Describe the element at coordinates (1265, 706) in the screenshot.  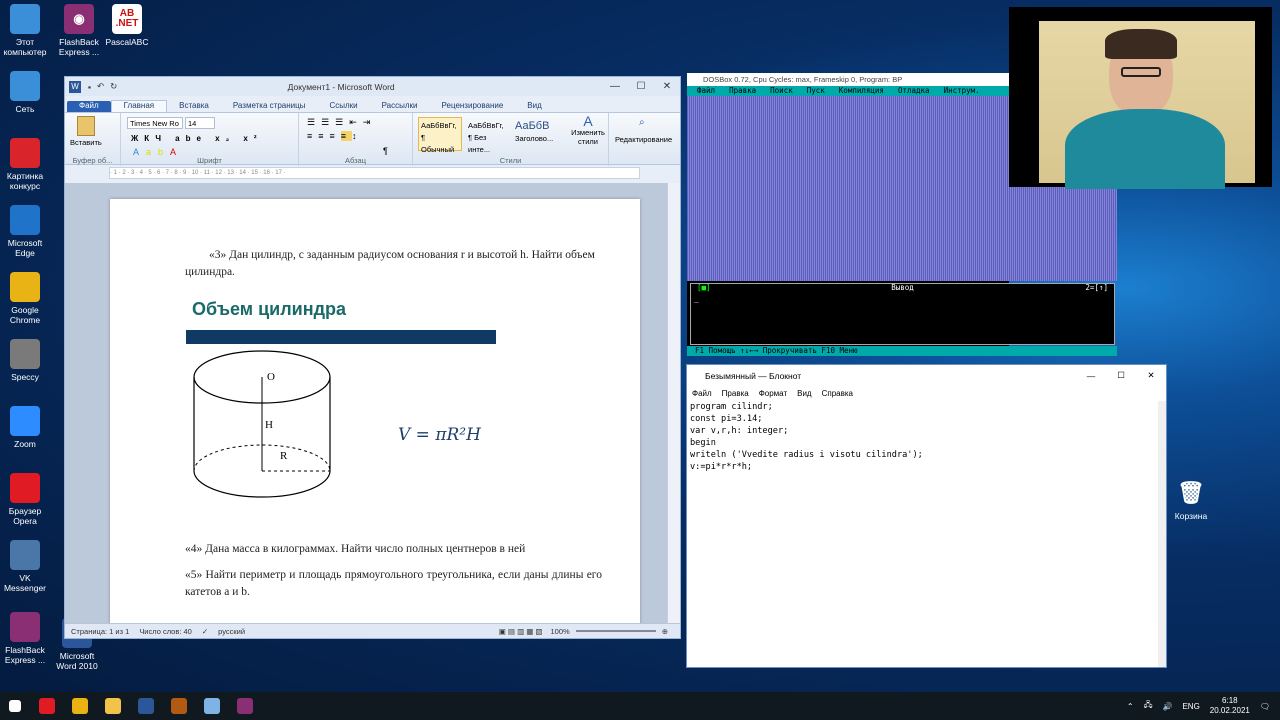
I see `notifications-icon: 🗨` at that location.